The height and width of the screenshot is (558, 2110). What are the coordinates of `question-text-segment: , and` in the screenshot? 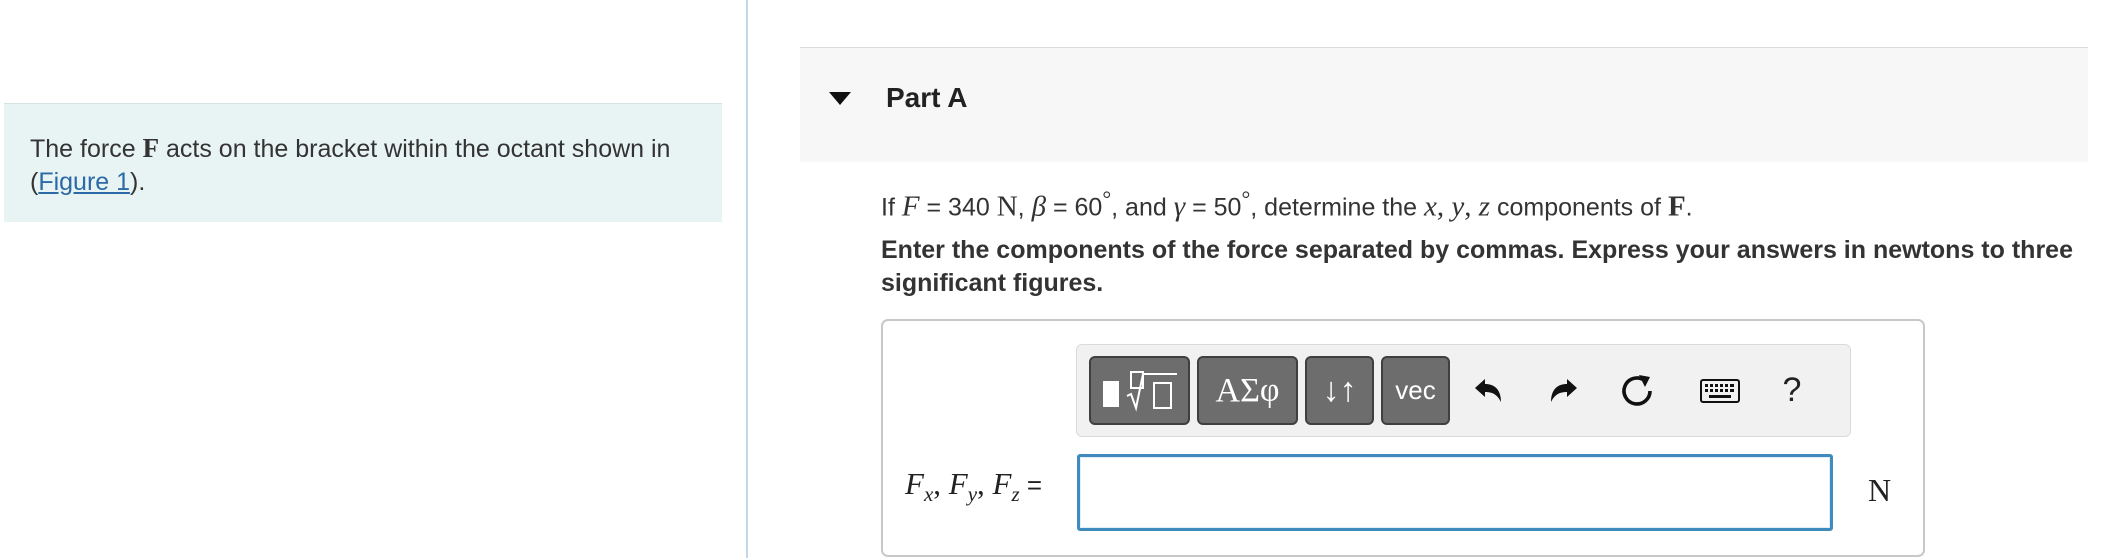 It's located at (1142, 207).